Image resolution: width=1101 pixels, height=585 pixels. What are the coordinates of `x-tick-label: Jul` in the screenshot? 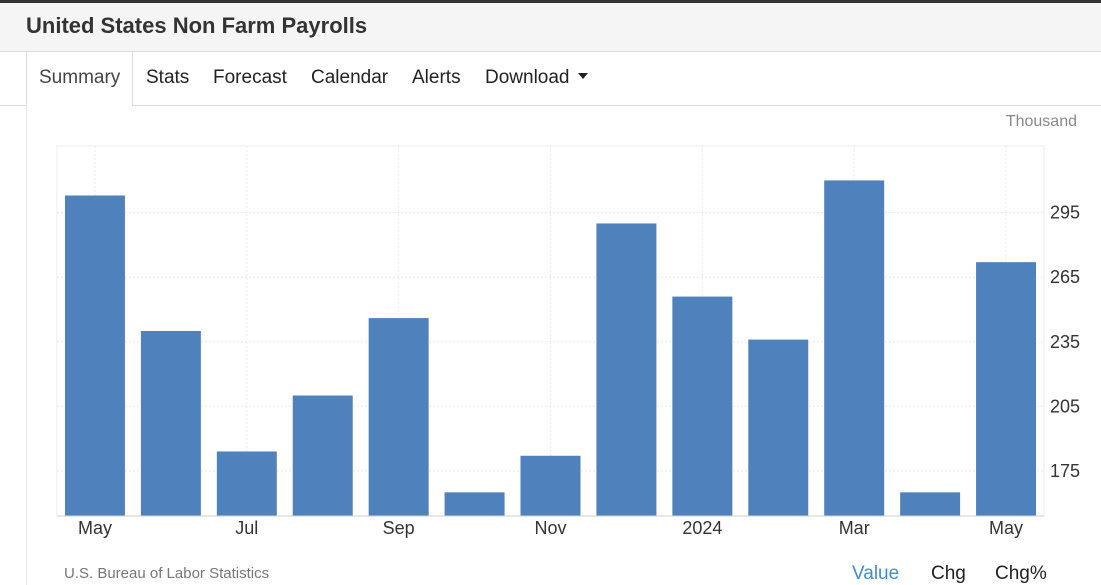 It's located at (246, 528).